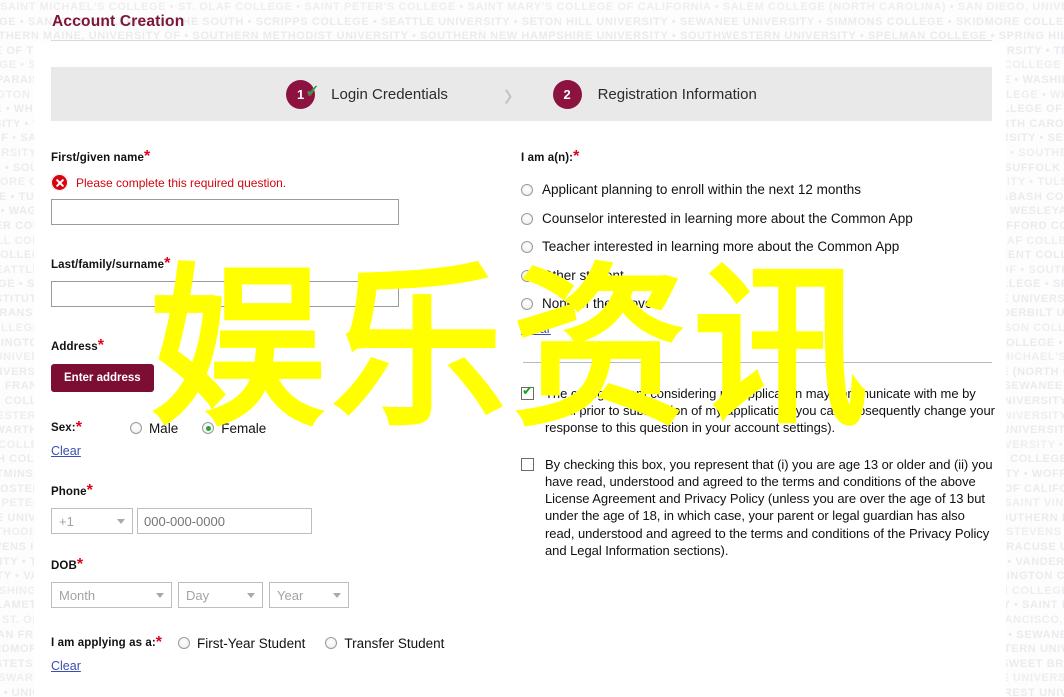 This screenshot has width=1064, height=697. I want to click on step-2-label: Registration Information, so click(677, 94).